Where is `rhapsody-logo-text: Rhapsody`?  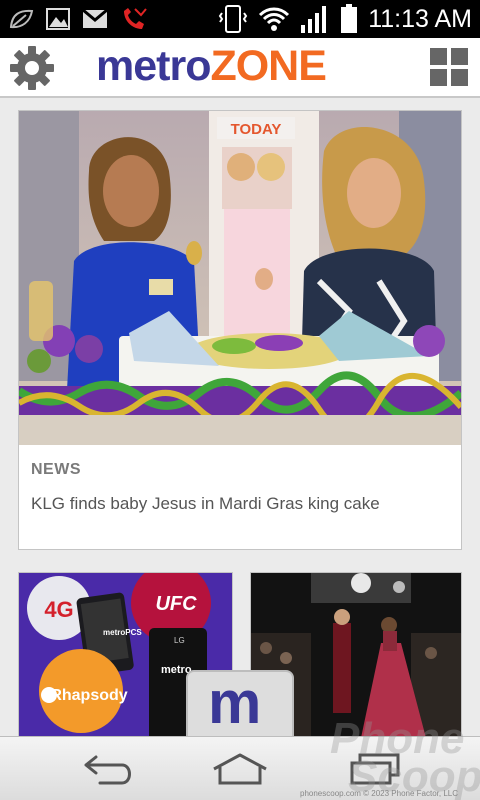 rhapsody-logo-text: Rhapsody is located at coordinates (88, 695).